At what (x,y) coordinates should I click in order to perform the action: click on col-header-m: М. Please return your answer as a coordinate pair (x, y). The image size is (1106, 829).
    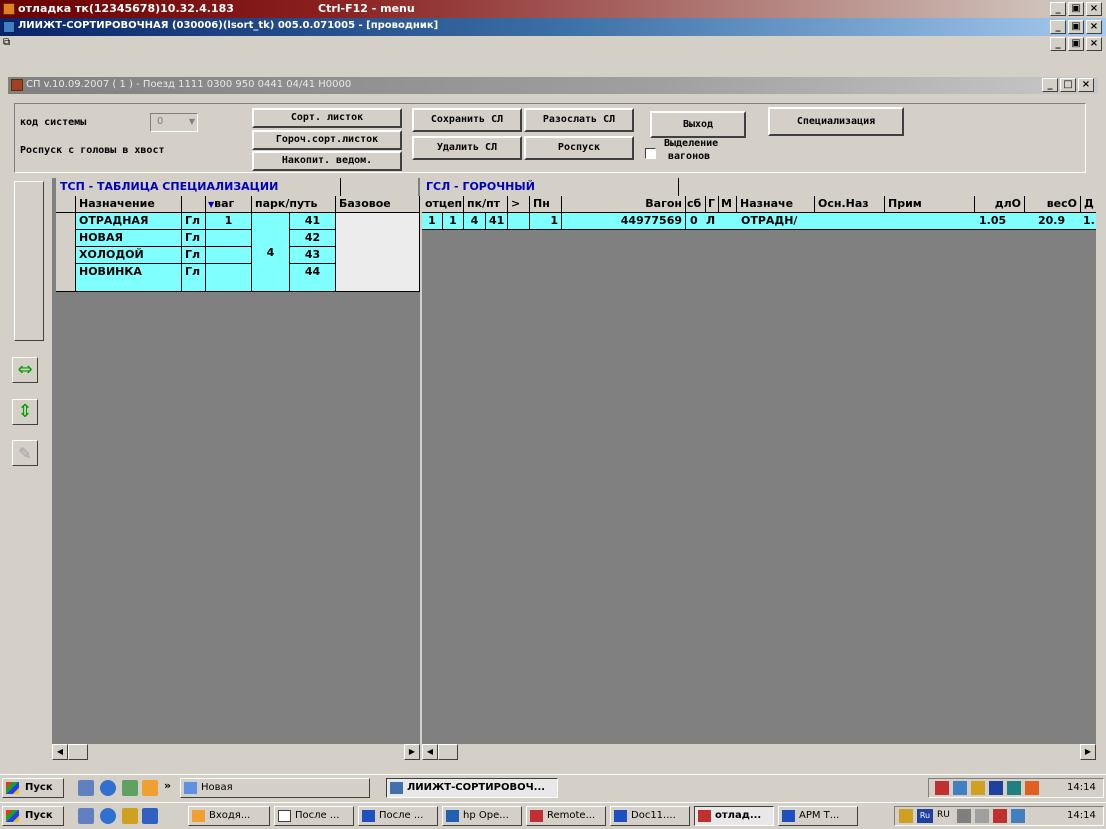
    Looking at the image, I should click on (728, 204).